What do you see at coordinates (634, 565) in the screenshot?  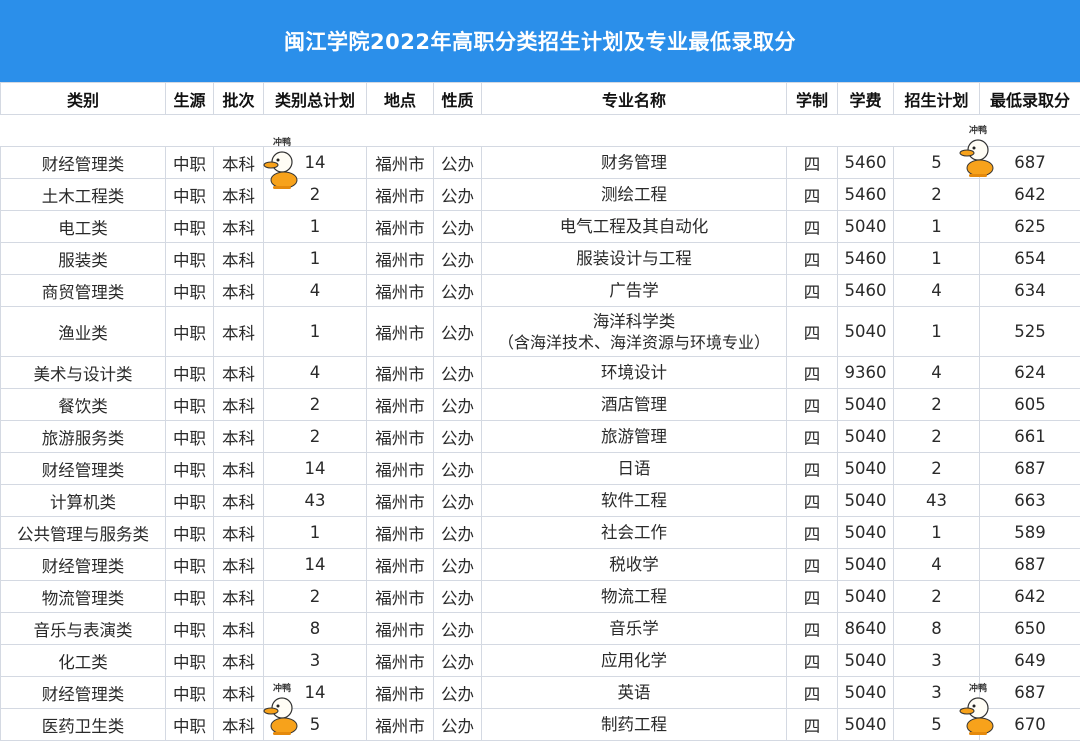 I see `cell-major: 税收学` at bounding box center [634, 565].